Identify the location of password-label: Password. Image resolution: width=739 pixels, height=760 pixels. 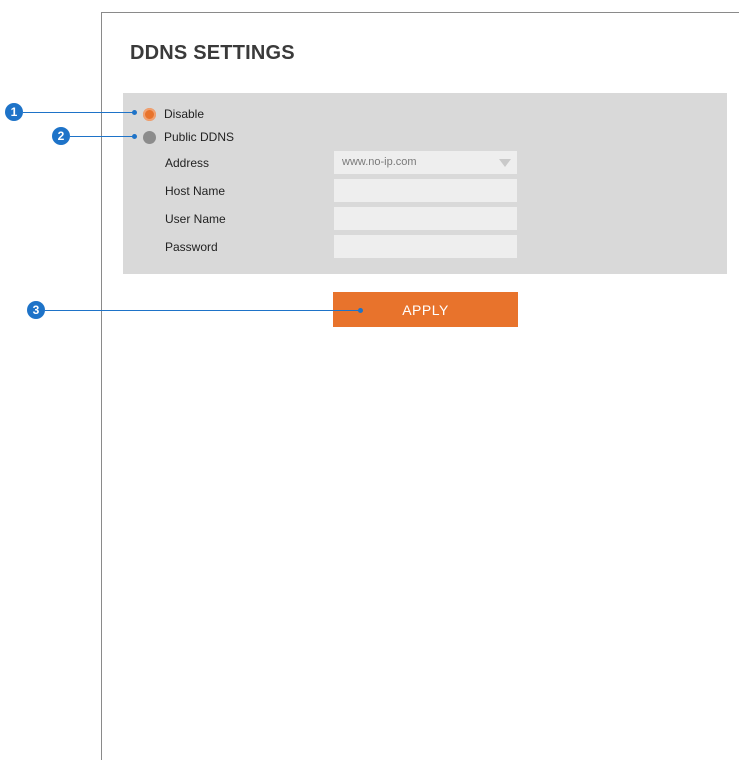
(191, 247).